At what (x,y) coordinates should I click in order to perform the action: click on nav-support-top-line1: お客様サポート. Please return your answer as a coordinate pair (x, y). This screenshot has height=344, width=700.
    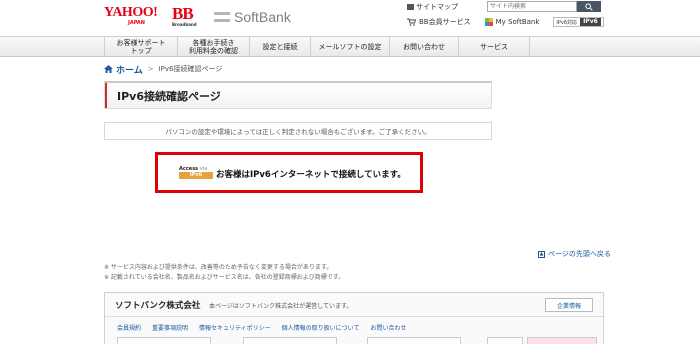
    Looking at the image, I should click on (141, 42).